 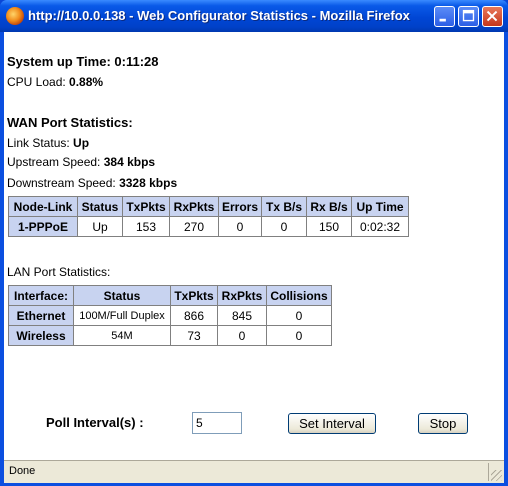 I want to click on poll-interval-input, so click(x=217, y=423).